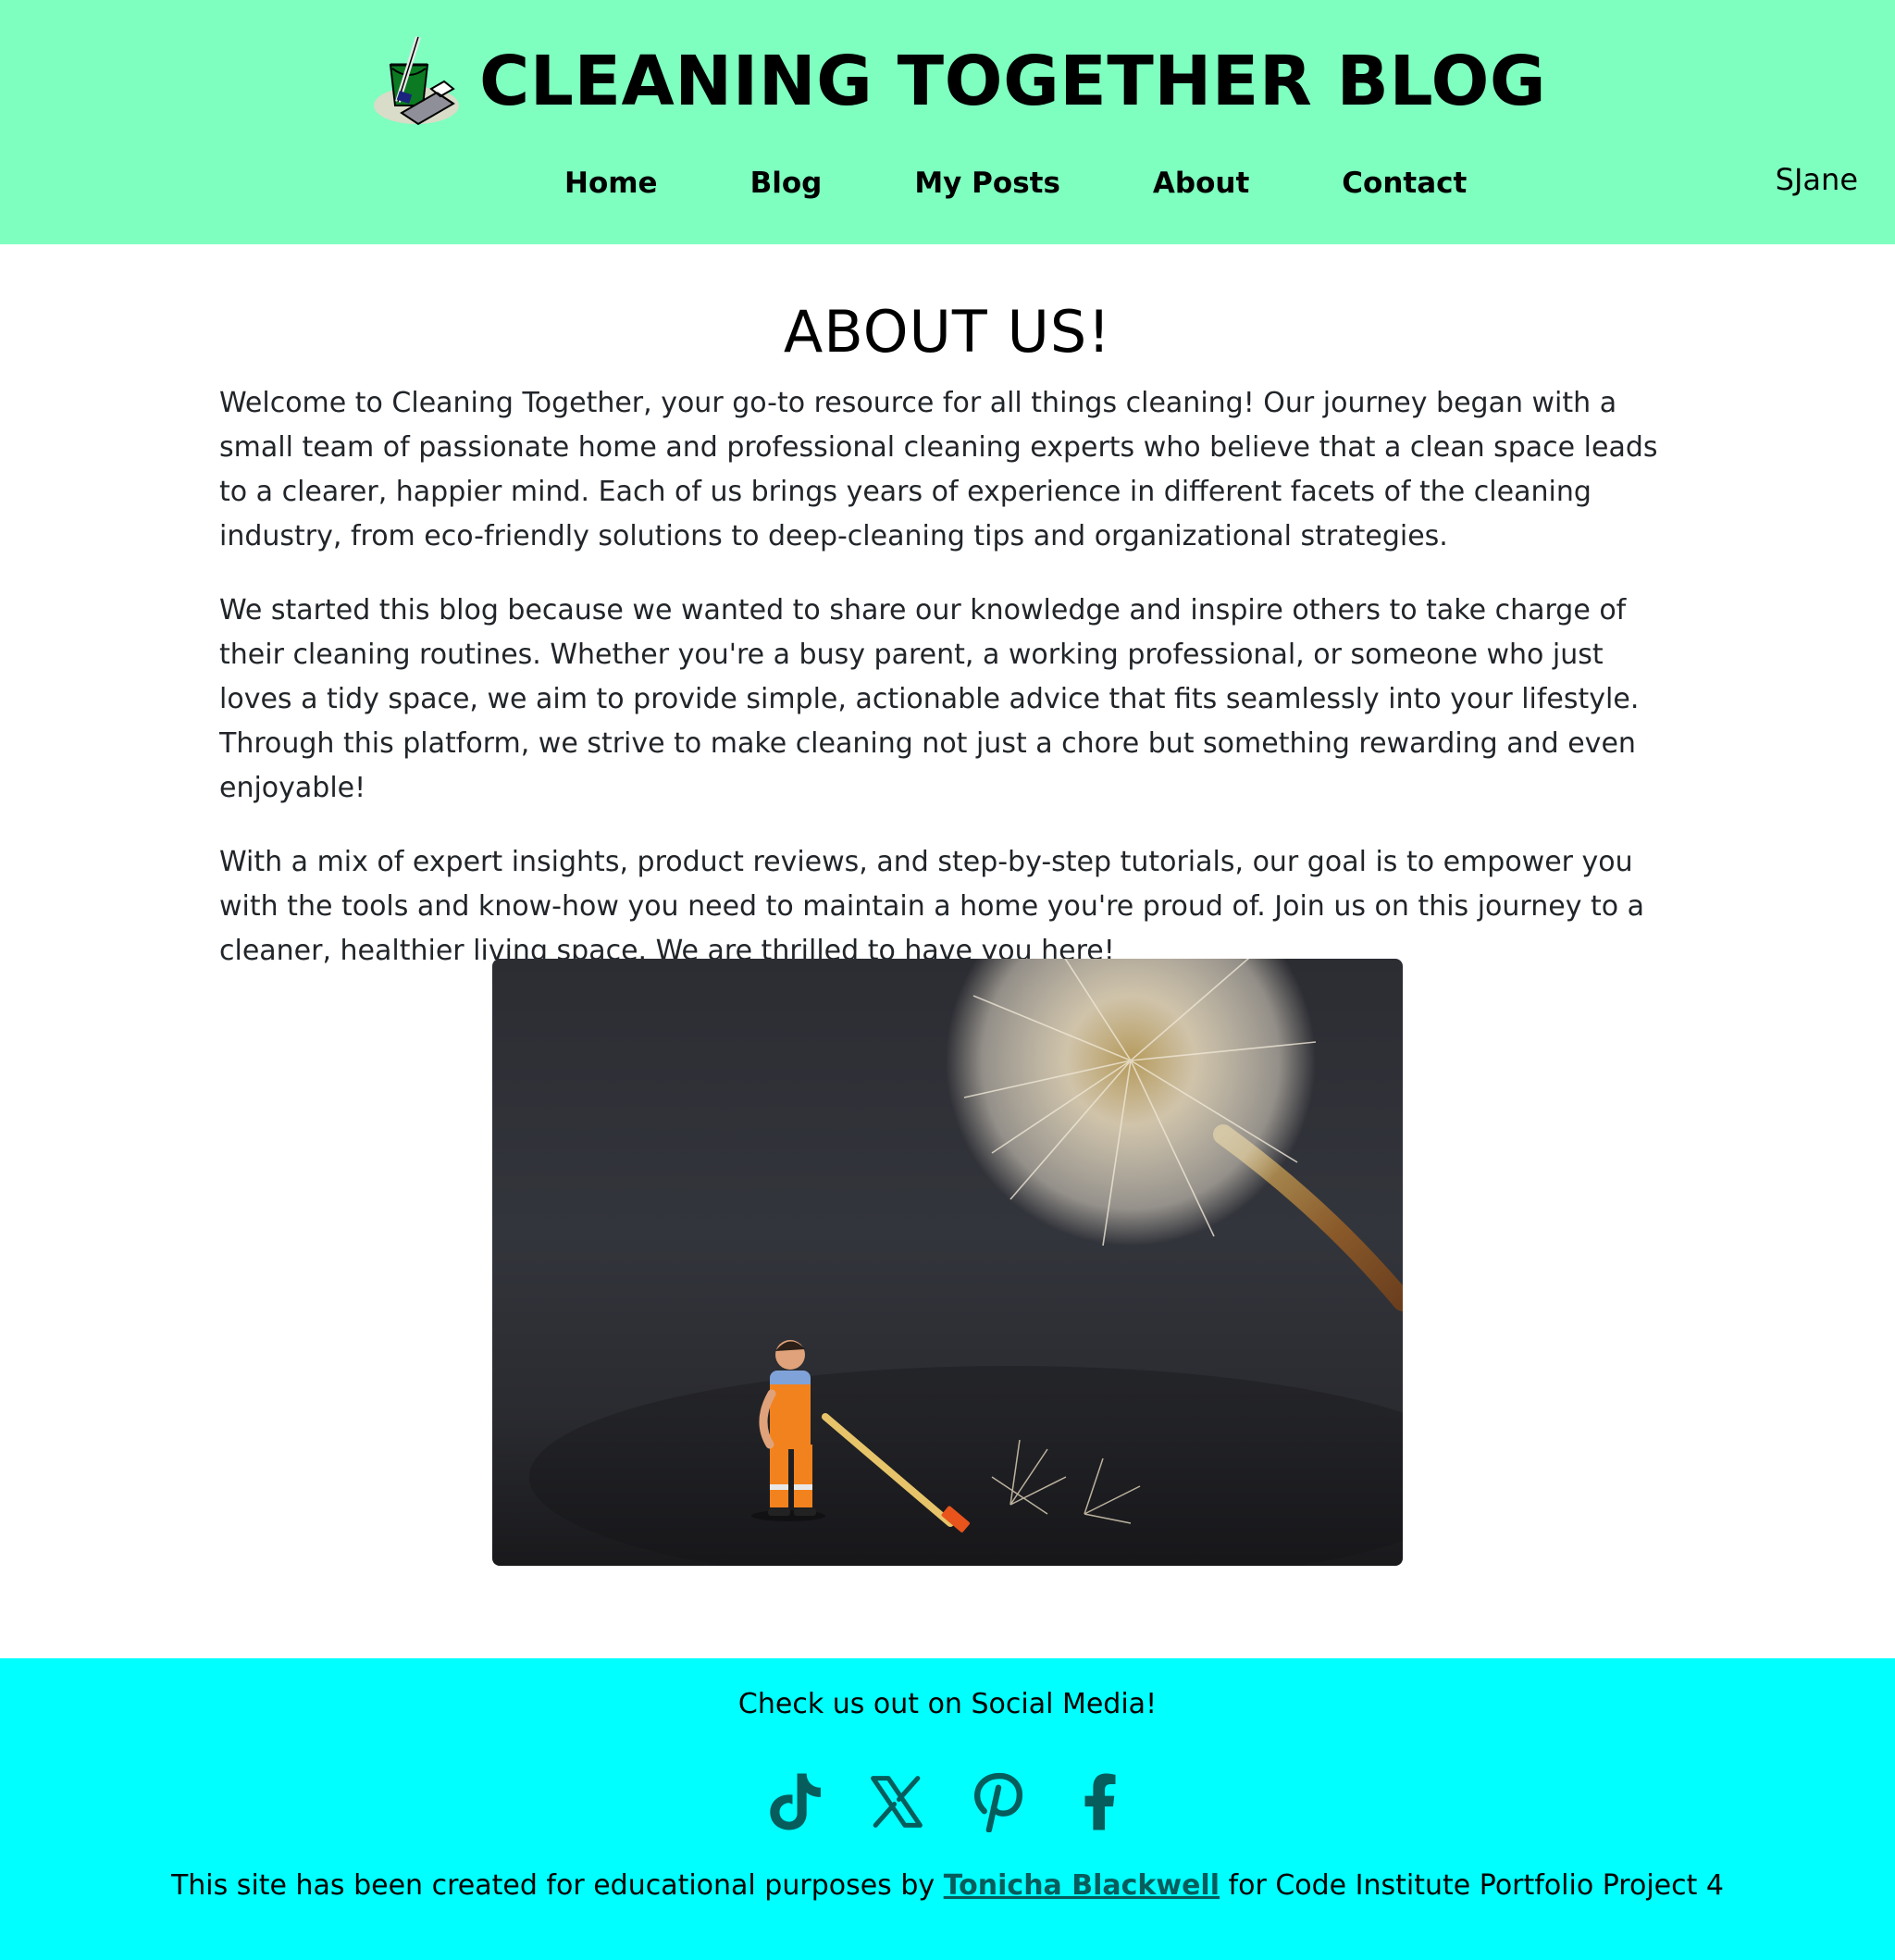  I want to click on nav-contact-link: Contact, so click(1404, 183).